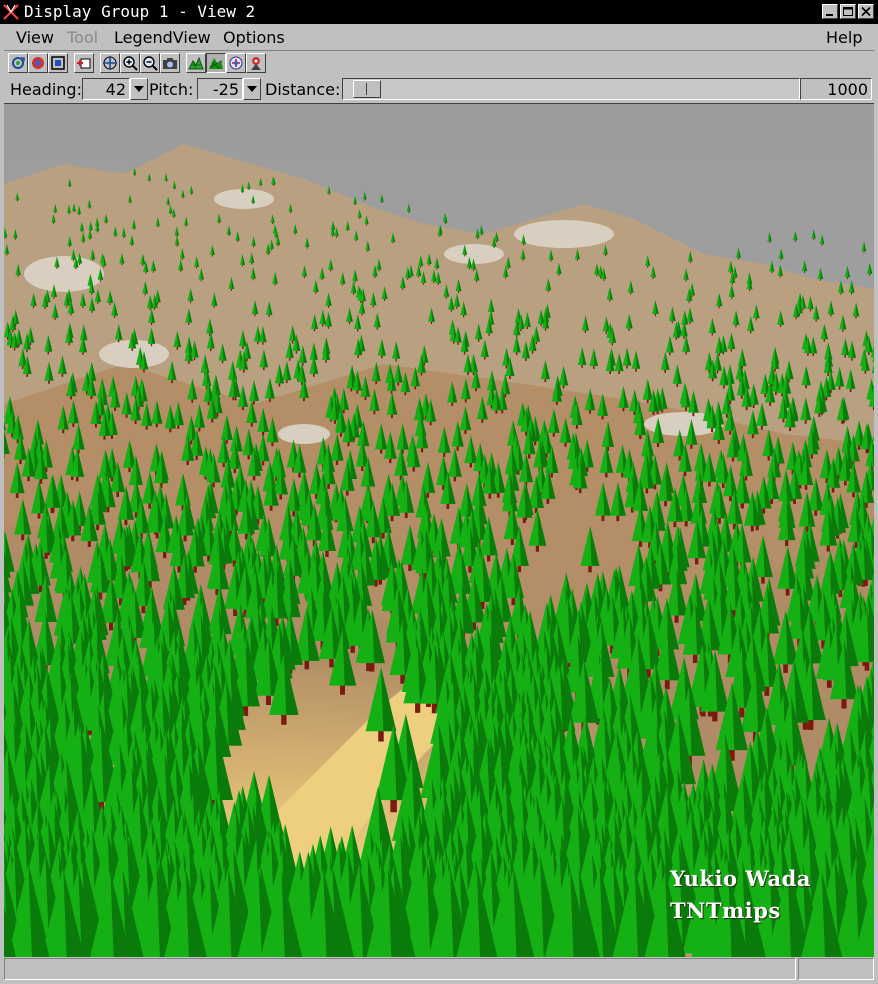 The height and width of the screenshot is (984, 878). What do you see at coordinates (162, 37) in the screenshot?
I see `menu-legend-view: LegendView` at bounding box center [162, 37].